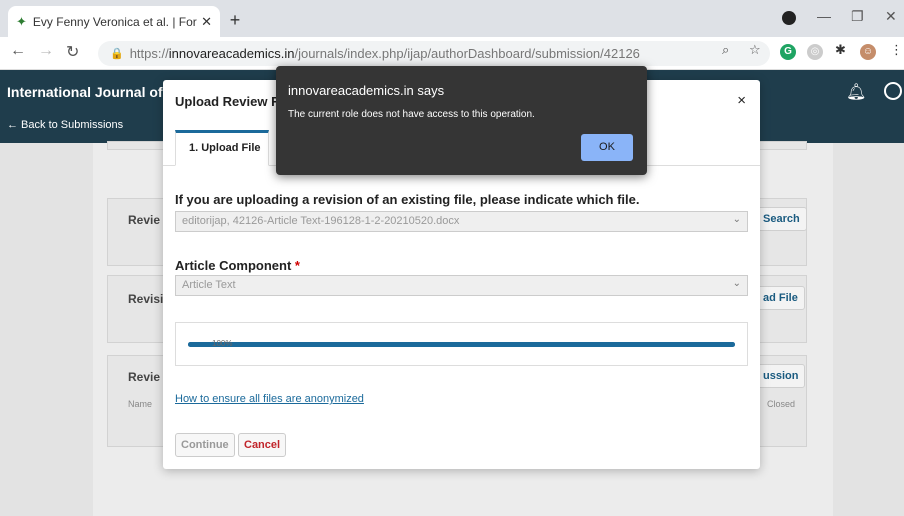 The width and height of the screenshot is (904, 516). What do you see at coordinates (46, 51) in the screenshot?
I see `forward-arrow-icon: →` at bounding box center [46, 51].